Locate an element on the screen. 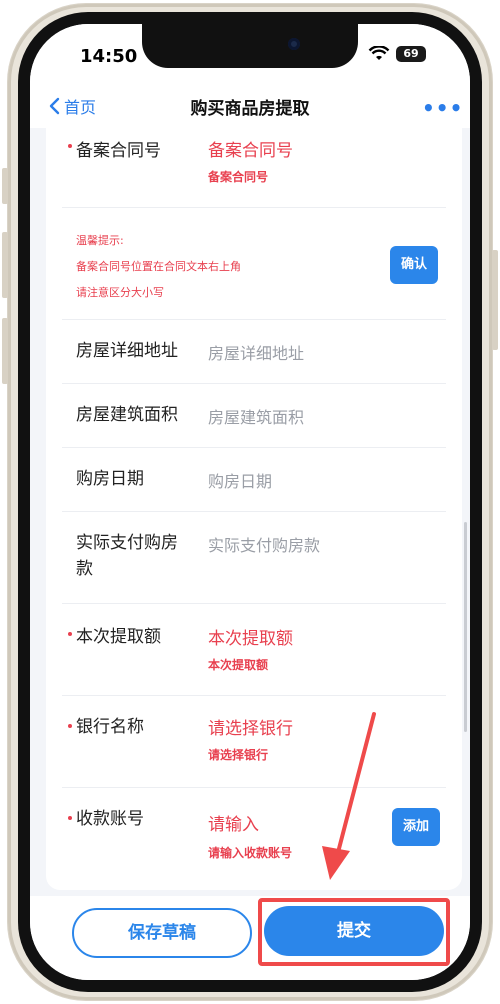  form-row-account: 收款账号 请输入 请输入收款账号 添加 is located at coordinates (254, 839).